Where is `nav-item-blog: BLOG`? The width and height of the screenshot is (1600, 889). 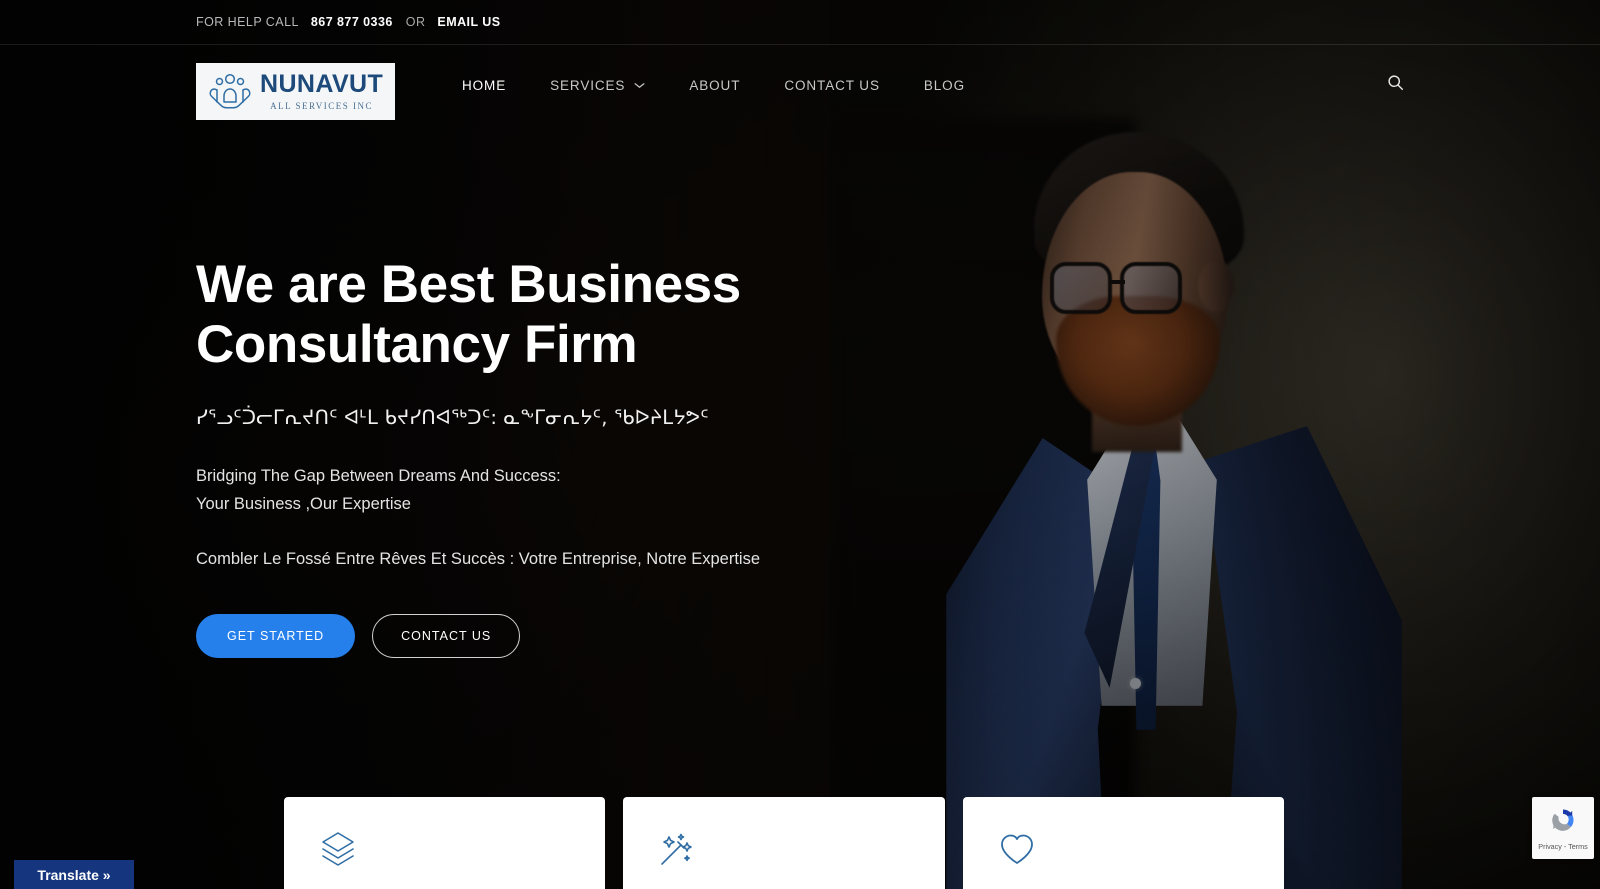
nav-item-blog: BLOG is located at coordinates (944, 85).